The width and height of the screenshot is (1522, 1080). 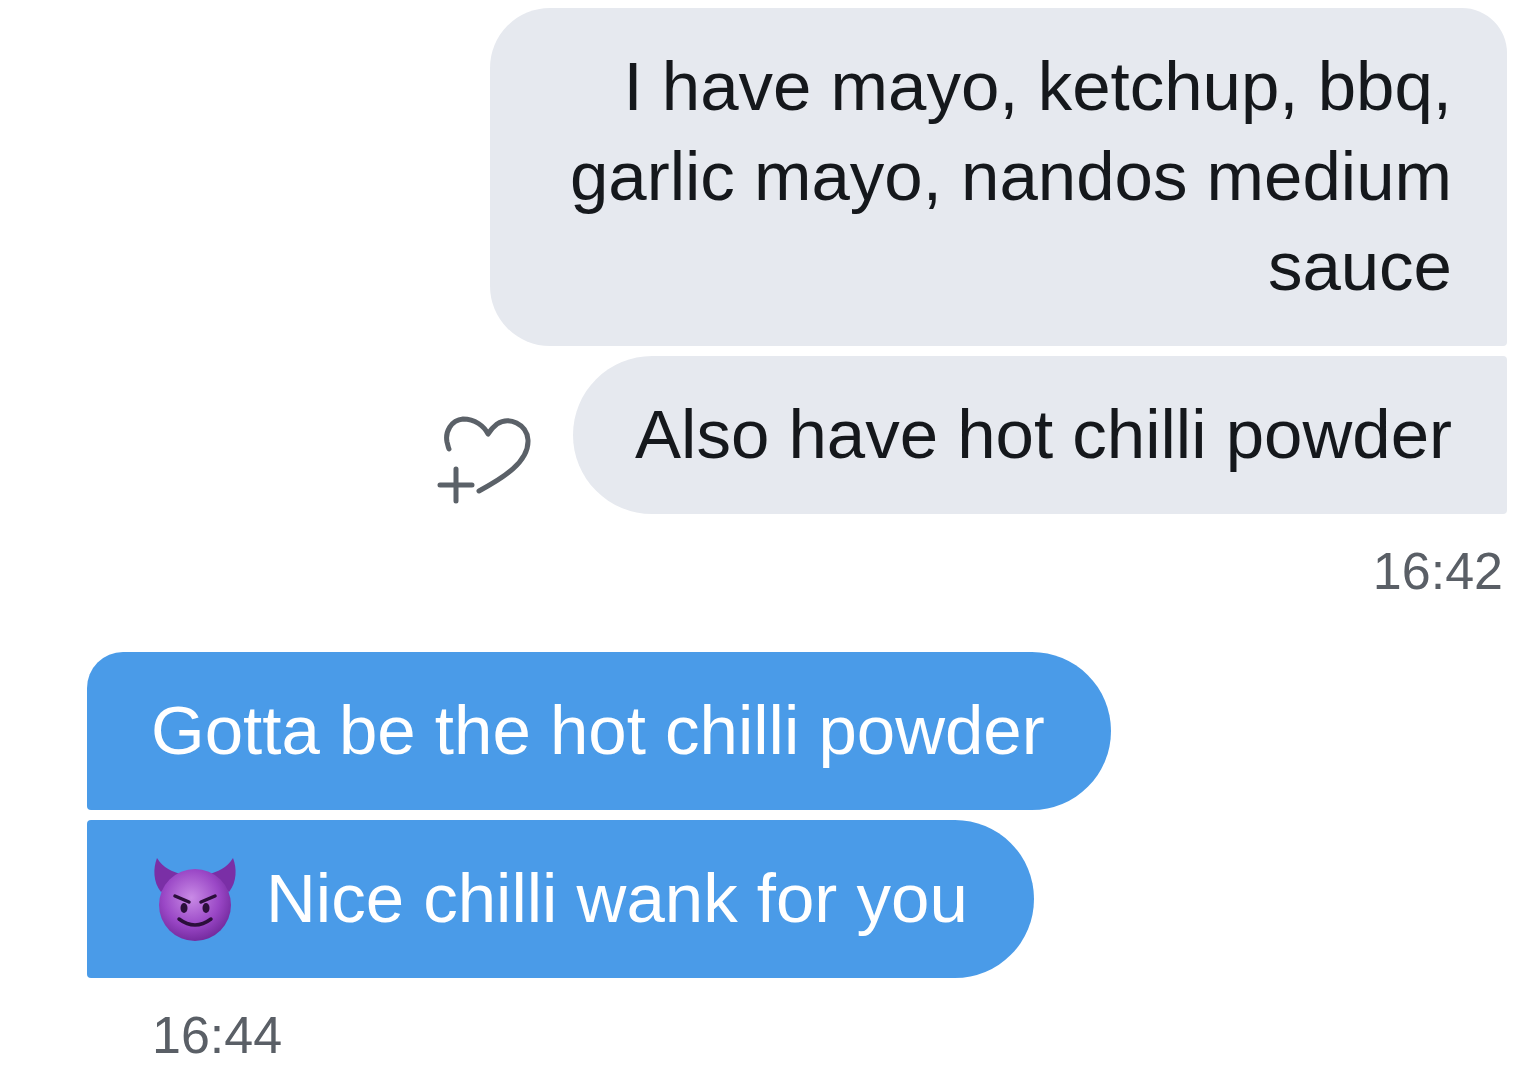 I want to click on message-text: Nice chilli wank for you, so click(x=617, y=899).